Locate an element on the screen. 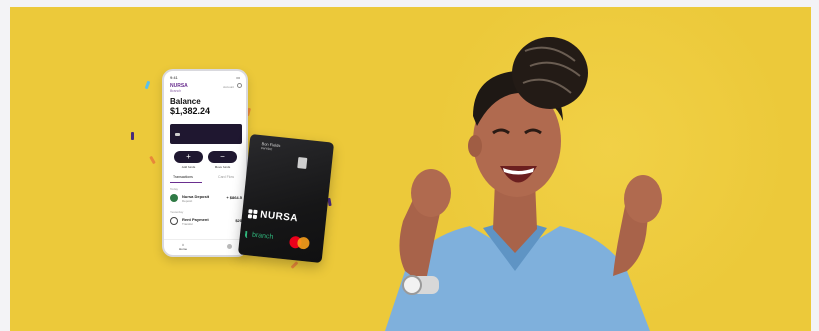 Image resolution: width=819 pixels, height=331 pixels. move-funds-label: Move funds is located at coordinates (222, 167).